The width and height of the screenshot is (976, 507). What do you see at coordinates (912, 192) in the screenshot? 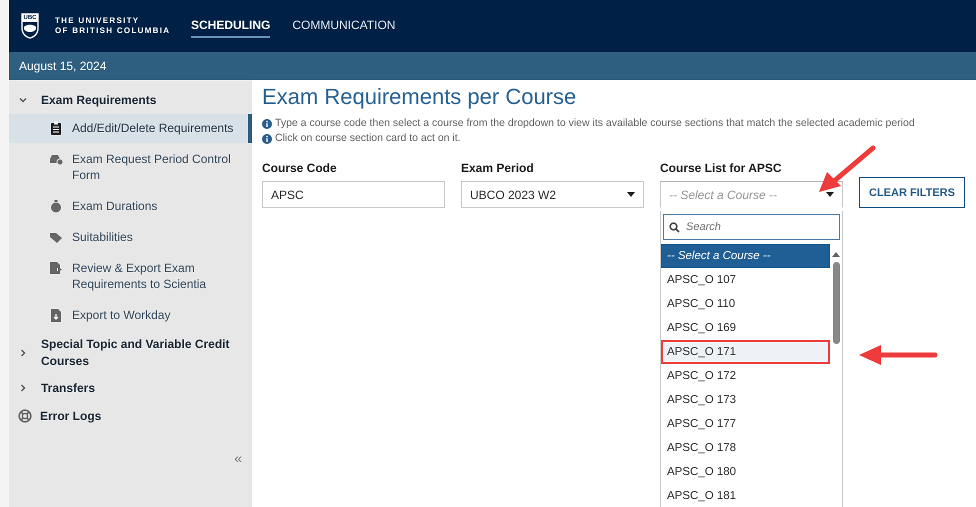
I see `clear-filters-button: CLEAR FILTERS` at bounding box center [912, 192].